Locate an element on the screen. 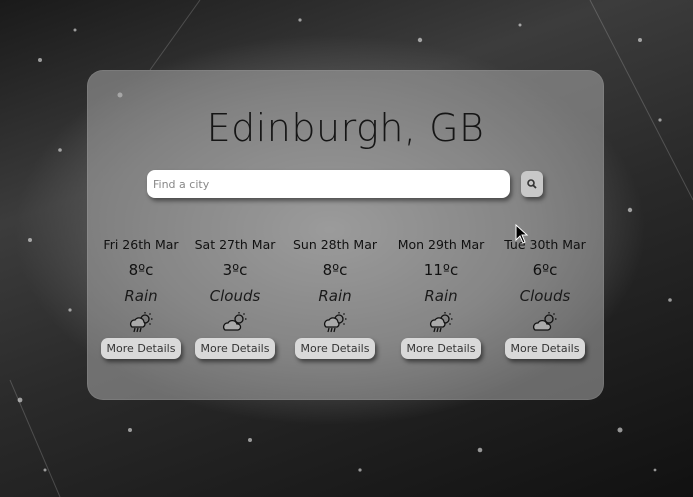 The width and height of the screenshot is (693, 497). forecast-temp: 3ºc is located at coordinates (235, 270).